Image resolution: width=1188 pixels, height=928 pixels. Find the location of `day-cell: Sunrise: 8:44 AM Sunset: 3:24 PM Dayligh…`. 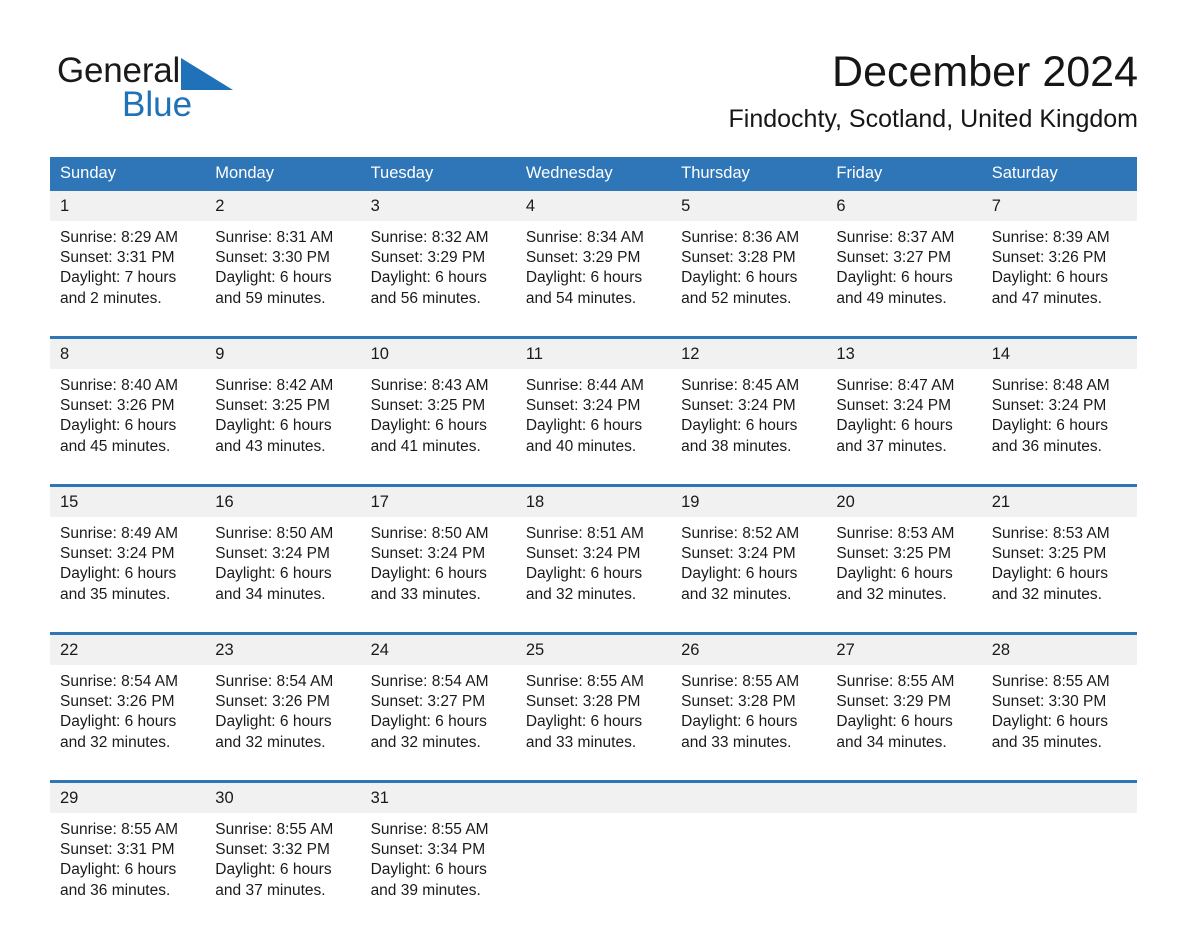

day-cell: Sunrise: 8:44 AM Sunset: 3:24 PM Dayligh… is located at coordinates (593, 426).